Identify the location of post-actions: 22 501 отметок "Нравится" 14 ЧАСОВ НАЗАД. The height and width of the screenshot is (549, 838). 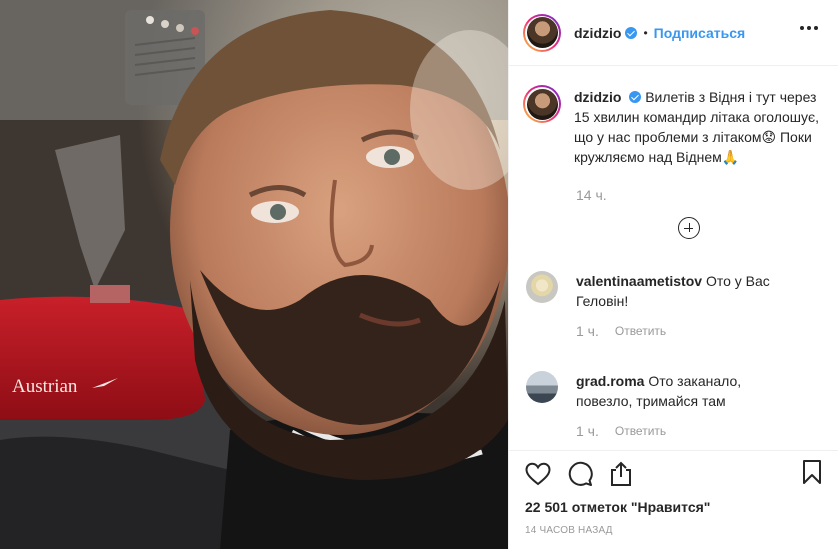
(673, 499).